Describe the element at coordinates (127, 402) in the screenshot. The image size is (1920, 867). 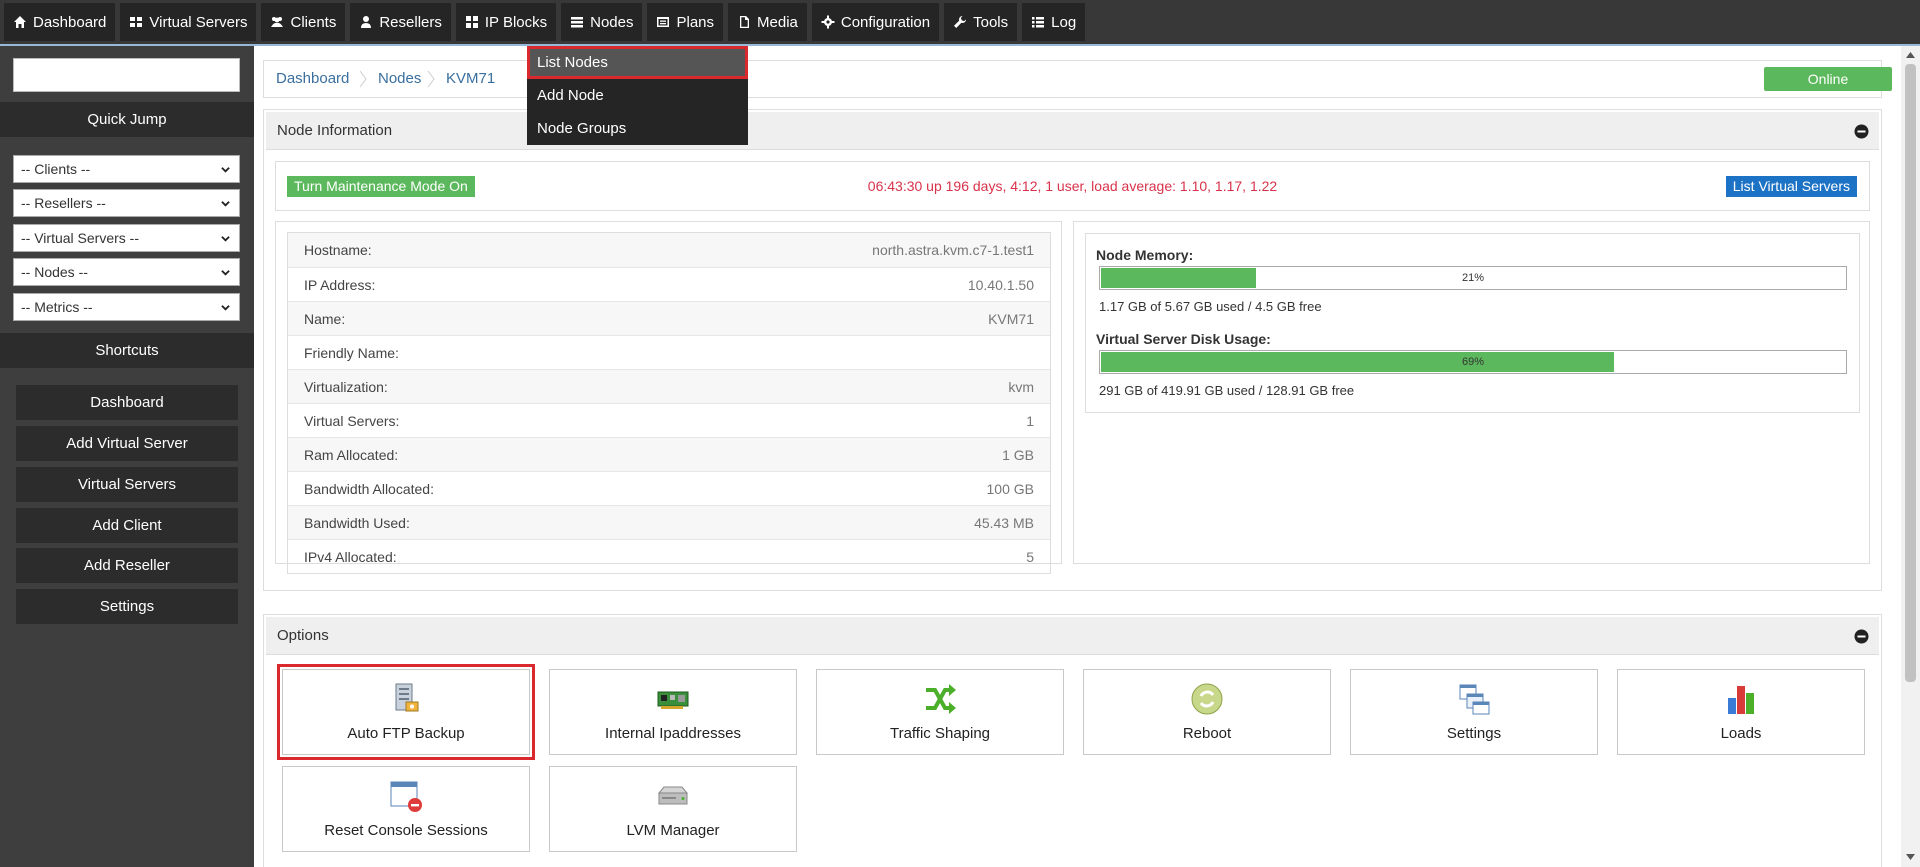
I see `shortcut-dashboard: Dashboard` at that location.